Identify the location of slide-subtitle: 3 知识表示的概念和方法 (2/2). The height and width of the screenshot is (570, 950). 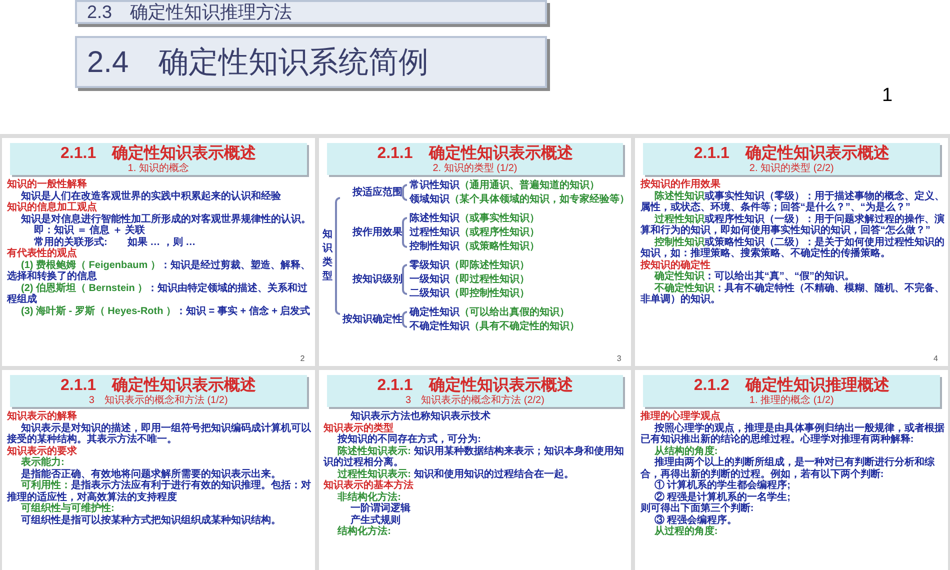
(475, 400).